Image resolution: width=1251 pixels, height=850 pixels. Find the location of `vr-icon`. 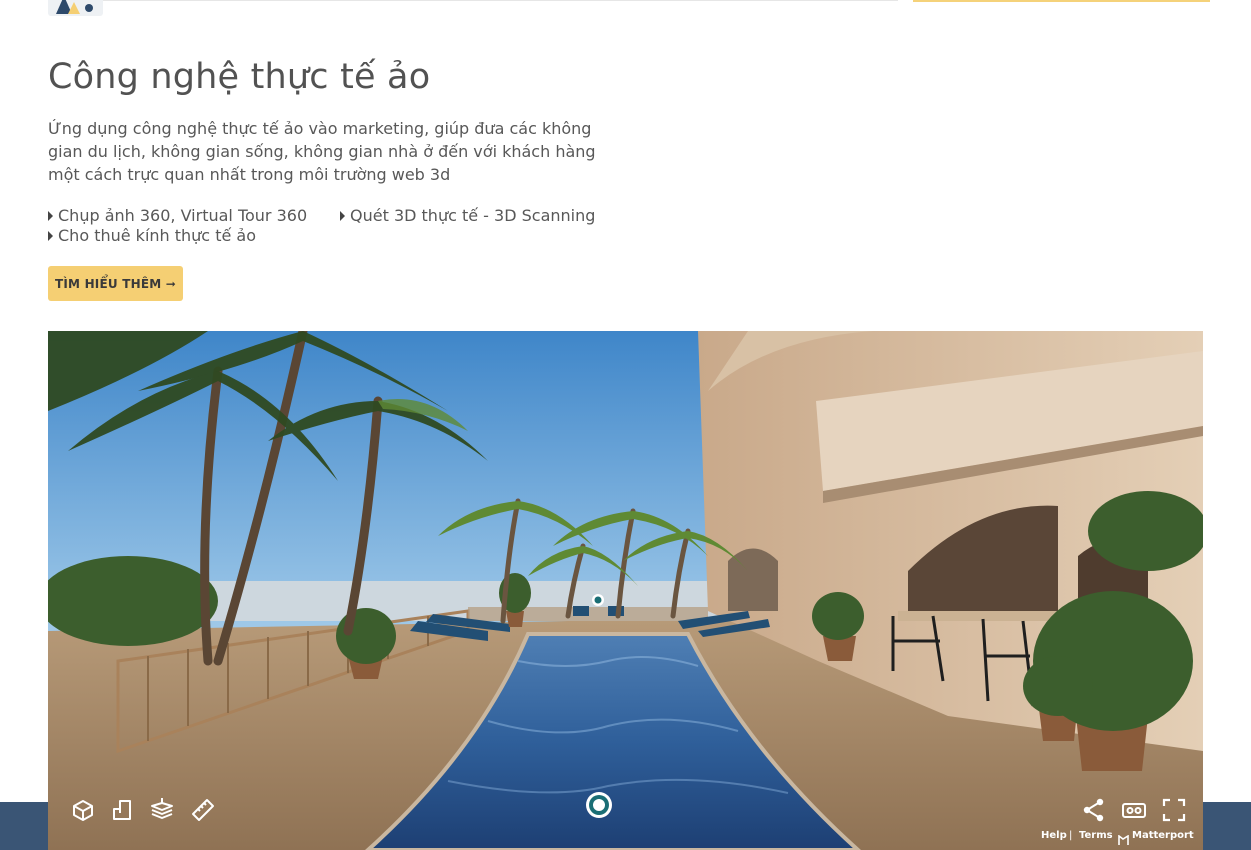

vr-icon is located at coordinates (1134, 810).